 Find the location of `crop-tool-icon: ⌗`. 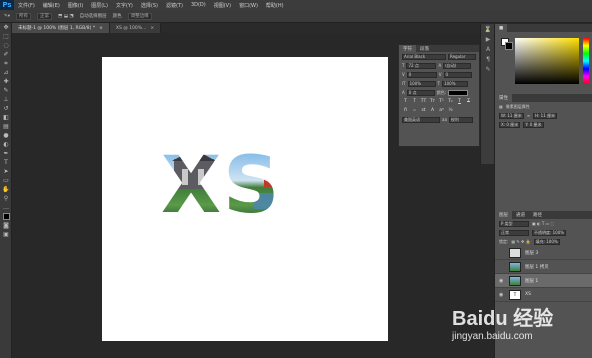

crop-tool-icon: ⌗ is located at coordinates (6, 63).